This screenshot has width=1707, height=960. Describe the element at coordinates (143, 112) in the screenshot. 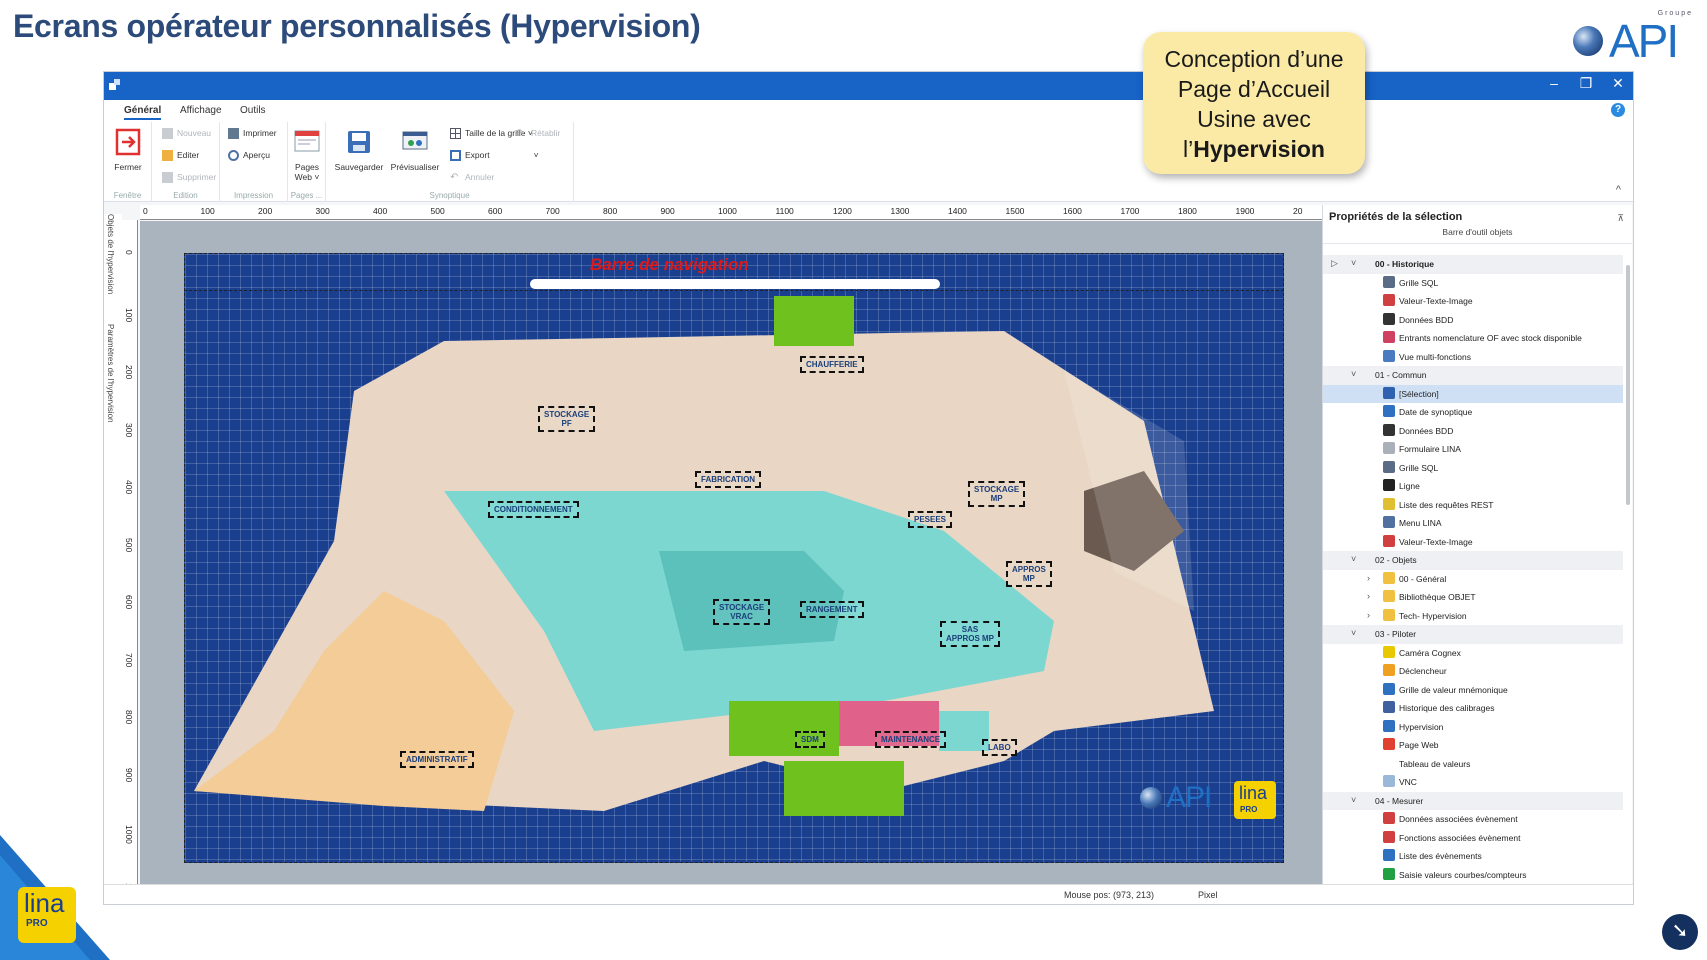

I see `tab-general: Général` at that location.